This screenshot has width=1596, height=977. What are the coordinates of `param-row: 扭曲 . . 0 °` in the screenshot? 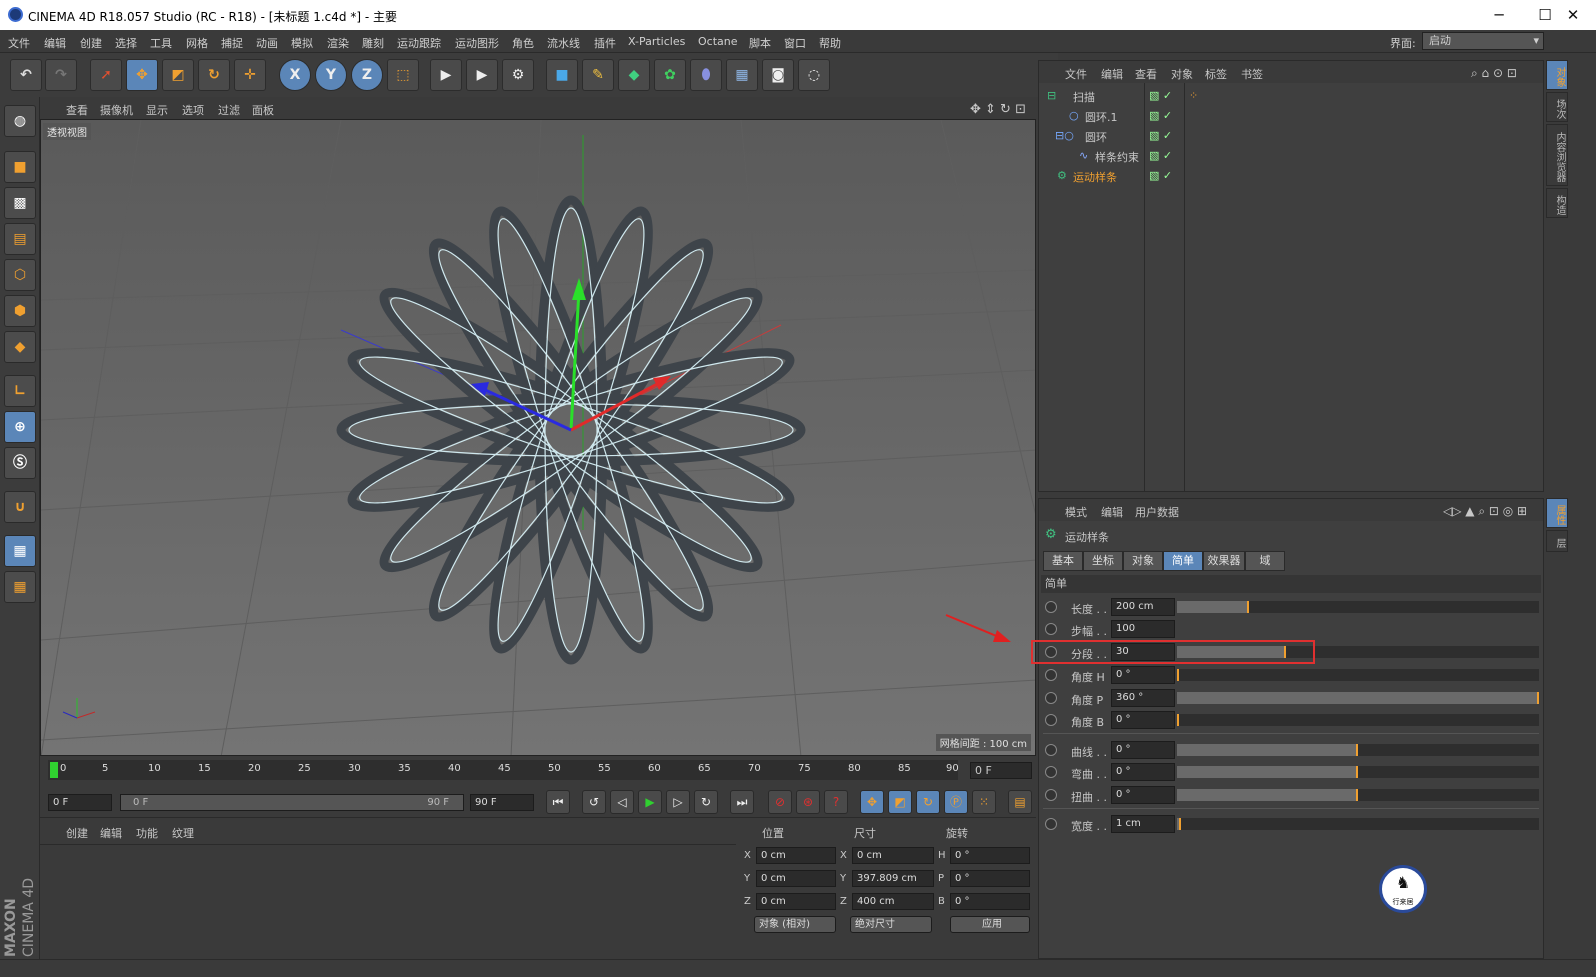 It's located at (1291, 795).